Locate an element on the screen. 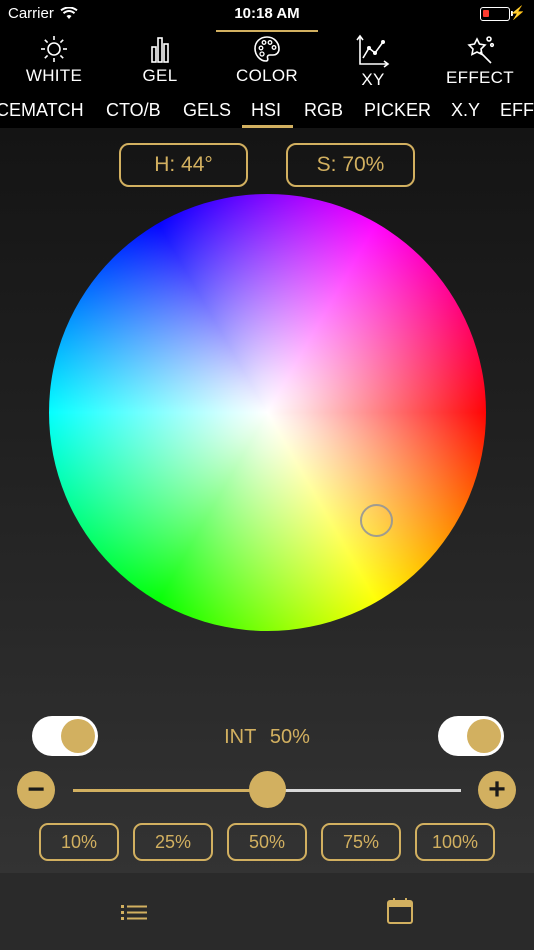  slider-track-filled is located at coordinates (170, 790).